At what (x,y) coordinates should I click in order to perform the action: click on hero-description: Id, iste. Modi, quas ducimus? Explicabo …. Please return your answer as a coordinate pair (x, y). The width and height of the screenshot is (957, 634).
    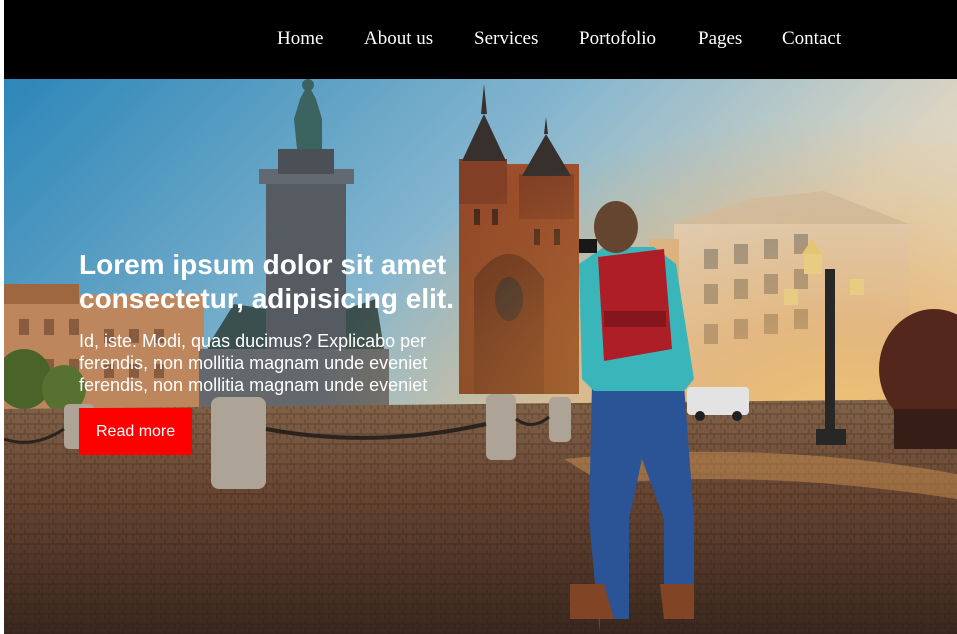
    Looking at the image, I should click on (253, 363).